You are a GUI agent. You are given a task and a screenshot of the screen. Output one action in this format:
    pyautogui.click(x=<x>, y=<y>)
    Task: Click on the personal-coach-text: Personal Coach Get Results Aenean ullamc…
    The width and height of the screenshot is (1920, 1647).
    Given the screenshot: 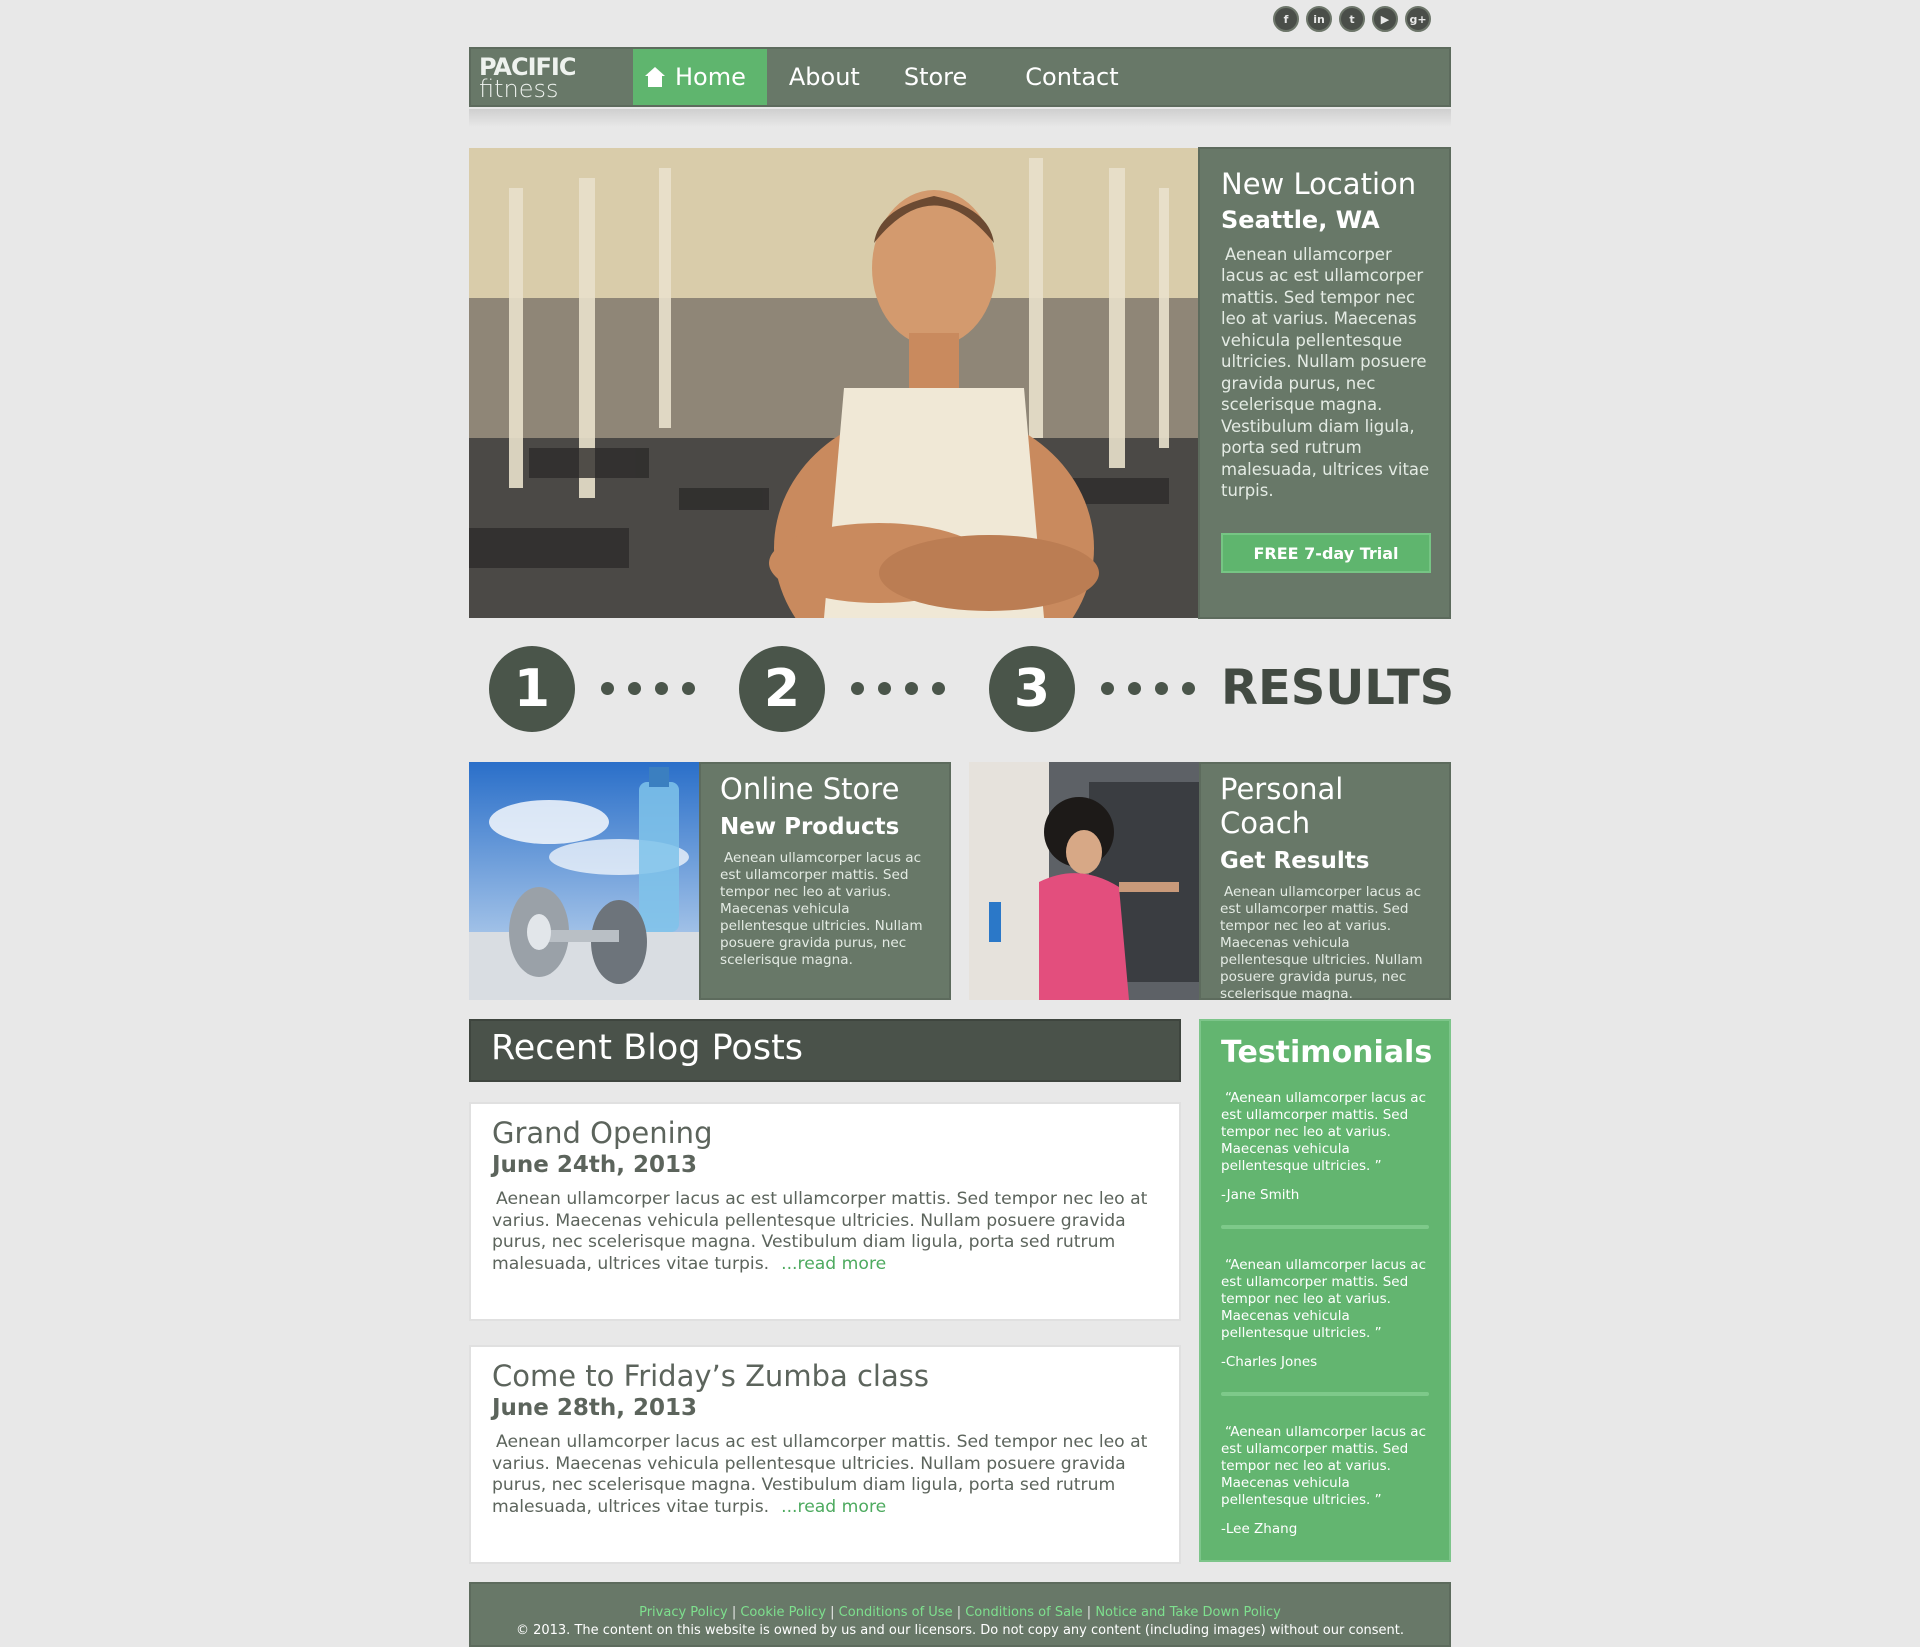 What is the action you would take?
    pyautogui.click(x=1325, y=882)
    